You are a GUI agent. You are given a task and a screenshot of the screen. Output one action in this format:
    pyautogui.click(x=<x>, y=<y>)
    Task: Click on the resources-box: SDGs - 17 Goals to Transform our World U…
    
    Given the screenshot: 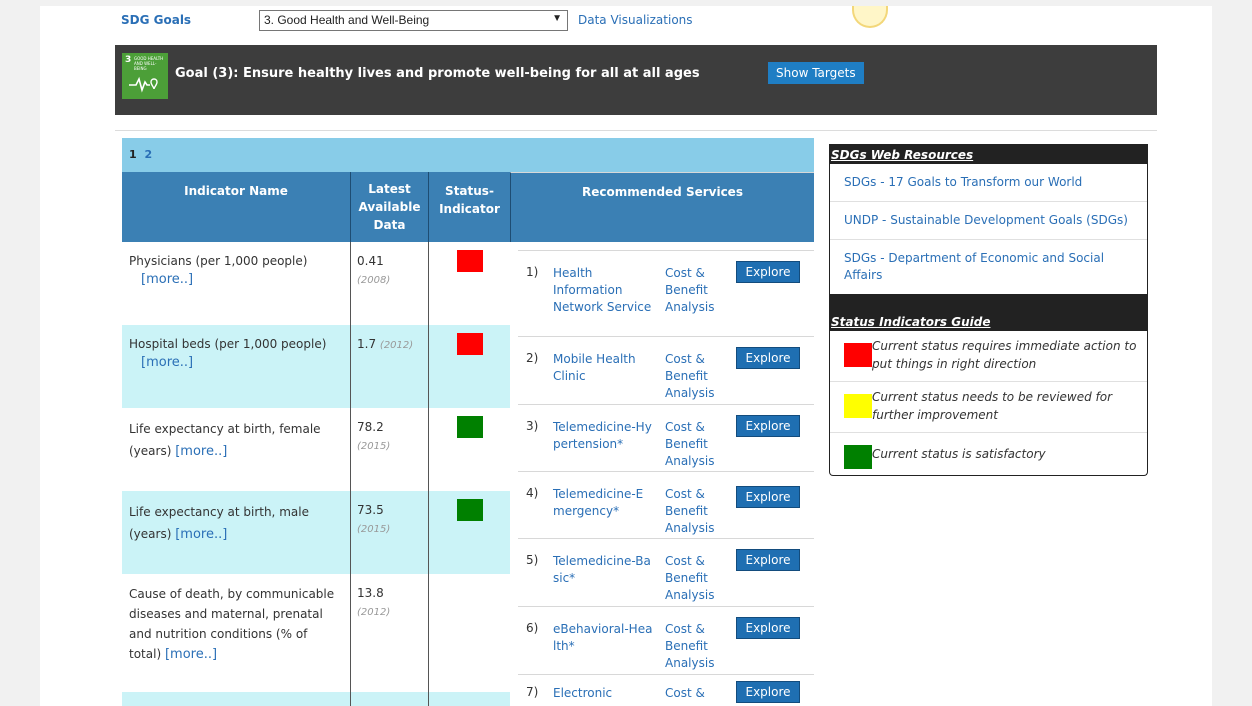 What is the action you would take?
    pyautogui.click(x=988, y=229)
    